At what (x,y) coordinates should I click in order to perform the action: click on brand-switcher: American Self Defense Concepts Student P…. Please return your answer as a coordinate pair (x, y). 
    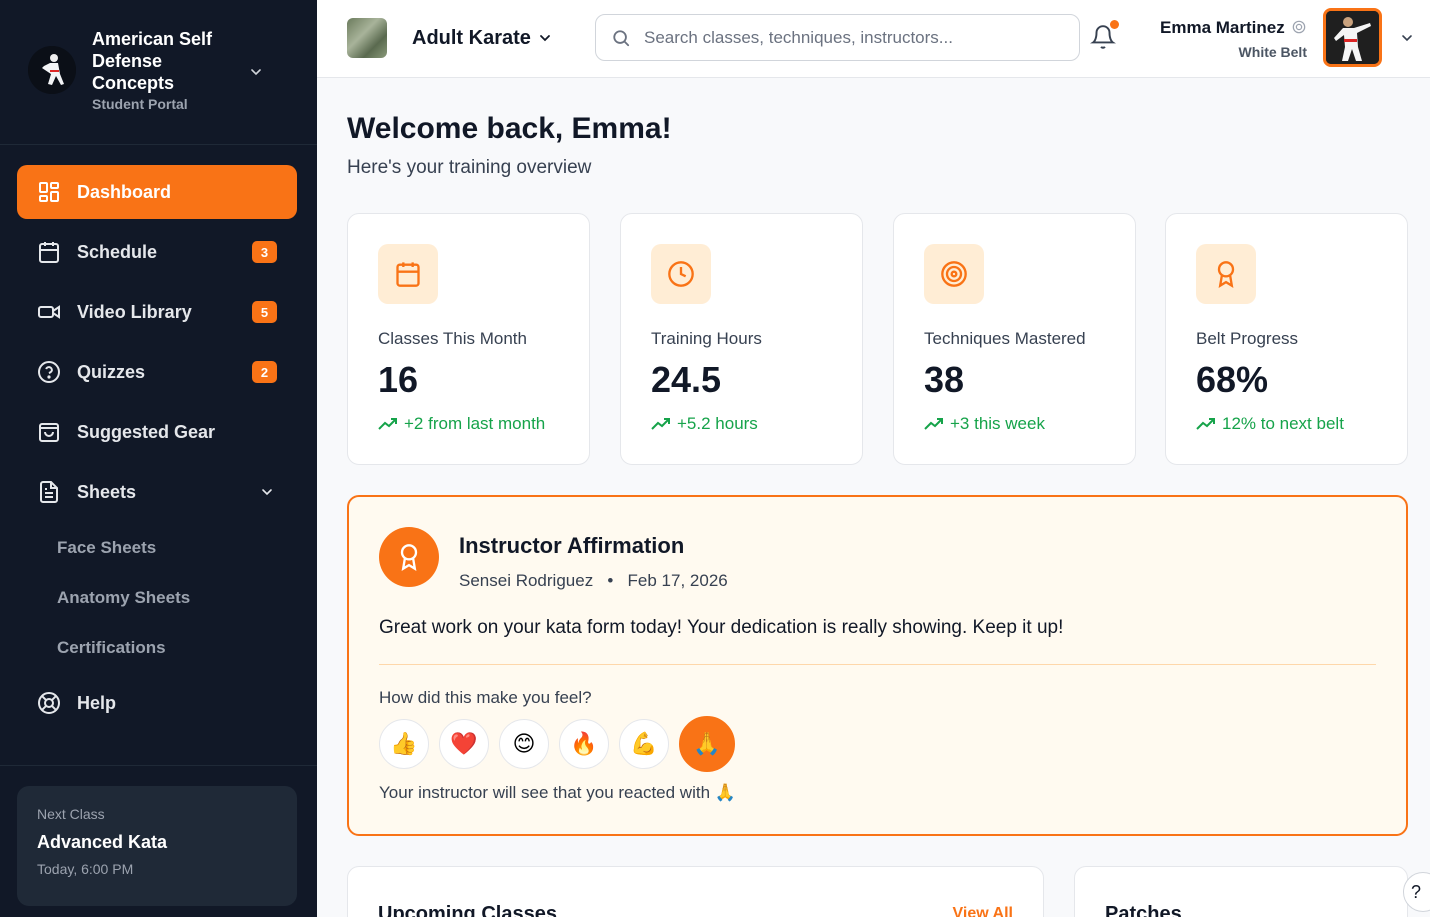
    Looking at the image, I should click on (163, 73).